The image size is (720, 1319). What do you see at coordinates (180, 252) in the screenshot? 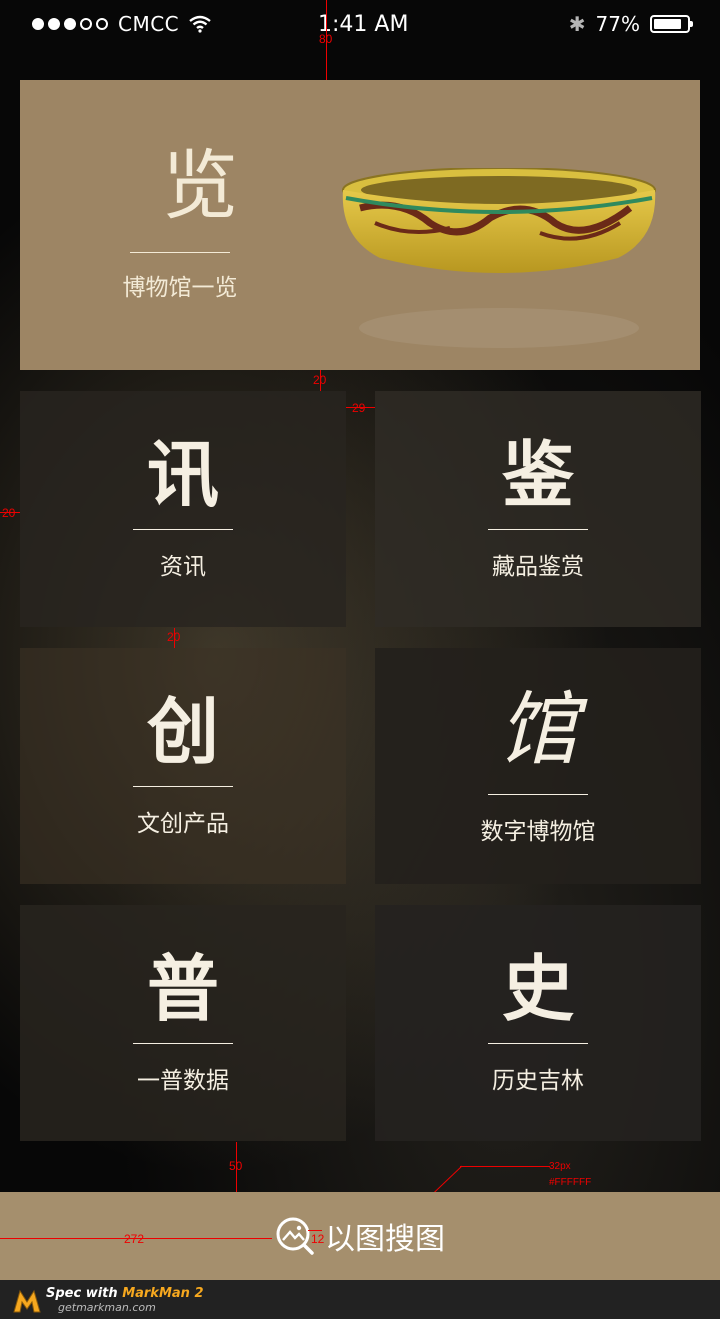
I see `hero-divider` at bounding box center [180, 252].